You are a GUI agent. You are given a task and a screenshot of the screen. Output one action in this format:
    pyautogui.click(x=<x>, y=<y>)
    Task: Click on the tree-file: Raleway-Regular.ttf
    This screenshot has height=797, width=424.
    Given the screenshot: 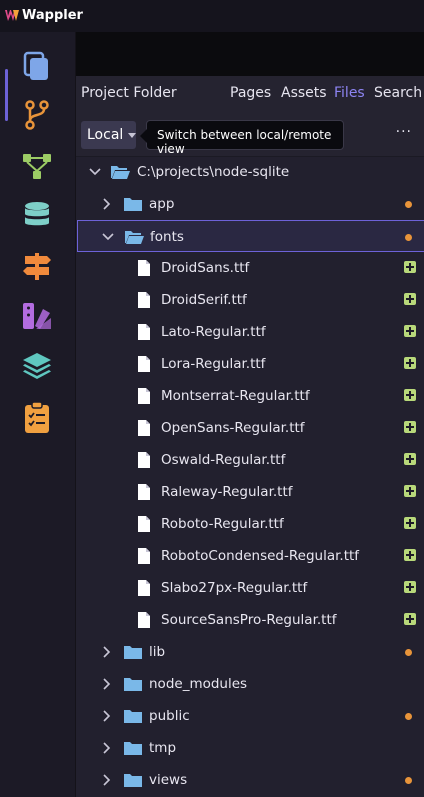 What is the action you would take?
    pyautogui.click(x=250, y=492)
    